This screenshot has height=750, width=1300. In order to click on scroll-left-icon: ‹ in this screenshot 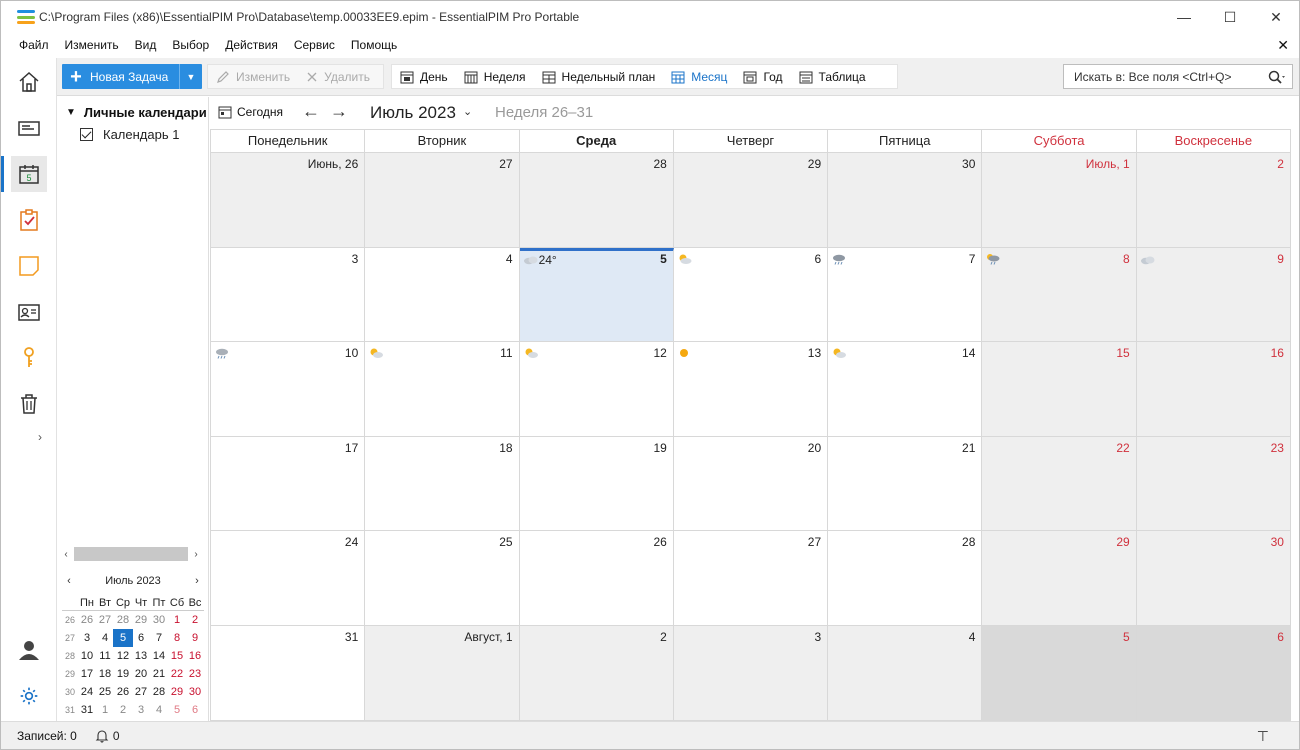, I will do `click(66, 554)`.